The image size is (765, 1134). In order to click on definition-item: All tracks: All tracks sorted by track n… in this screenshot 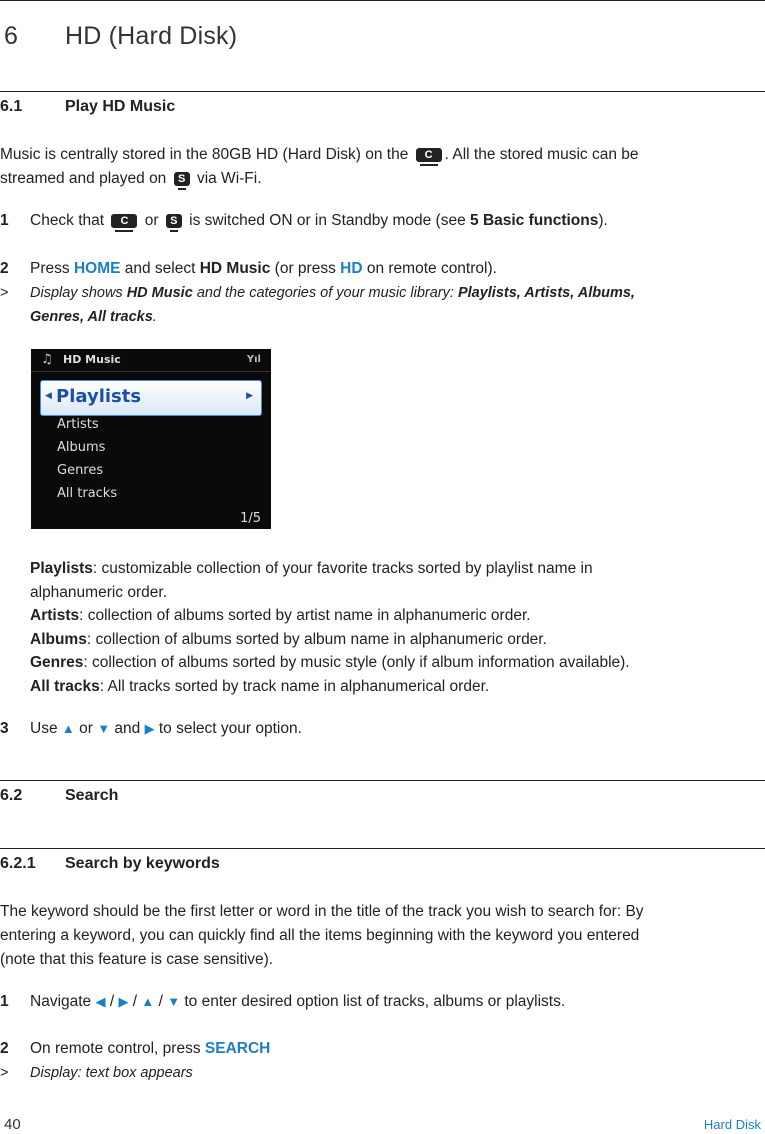, I will do `click(390, 687)`.